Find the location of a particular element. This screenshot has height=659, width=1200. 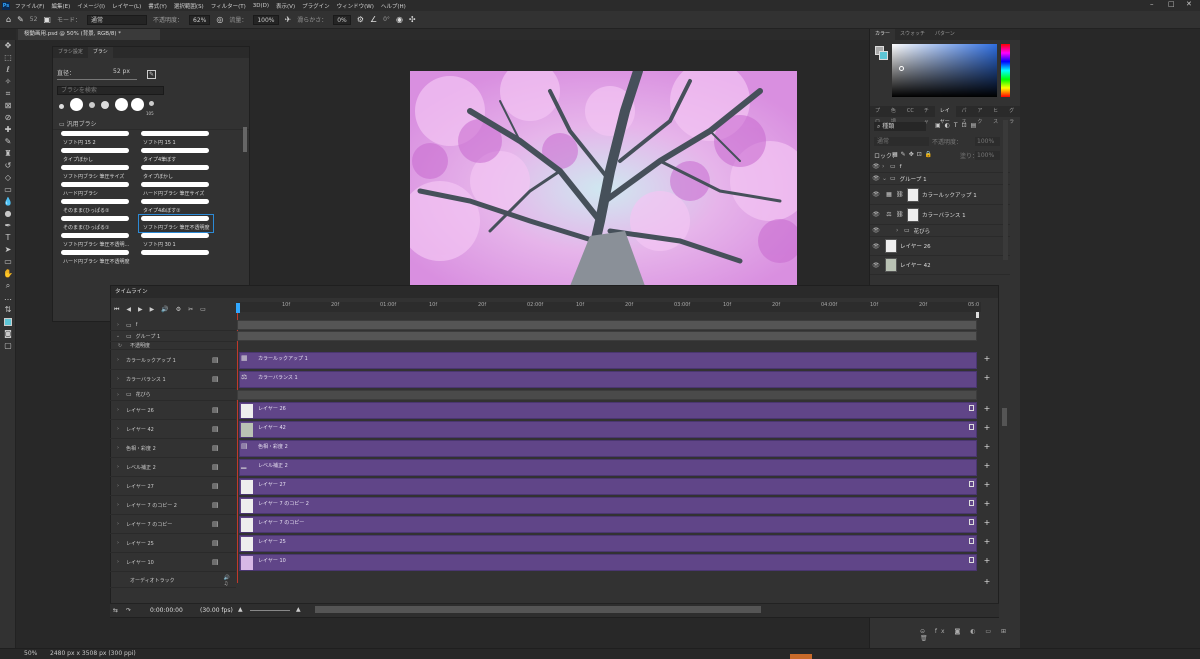

edit-toolbar-icon: ⇅ is located at coordinates (8, 310).